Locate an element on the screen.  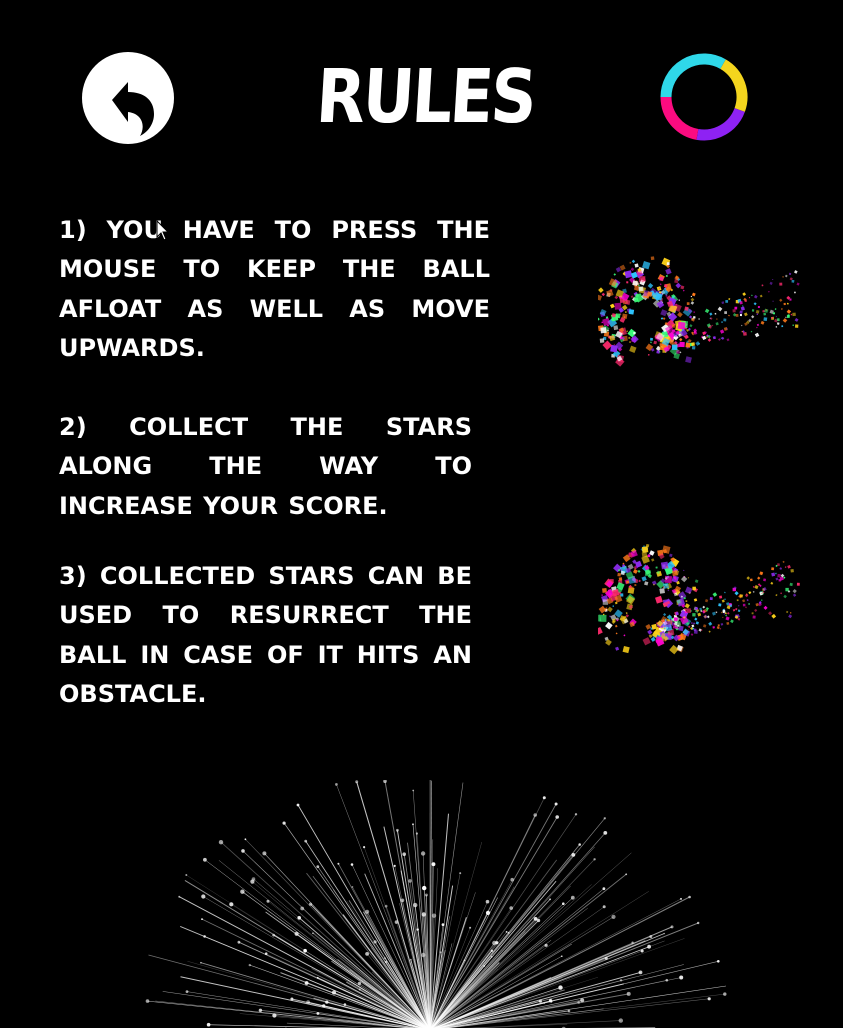
mouse-cursor-icon is located at coordinates (163, 230).